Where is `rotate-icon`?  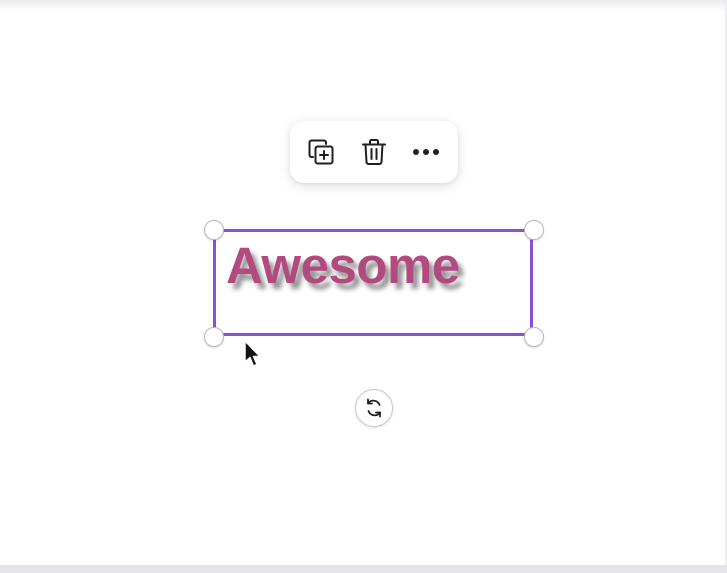 rotate-icon is located at coordinates (374, 408).